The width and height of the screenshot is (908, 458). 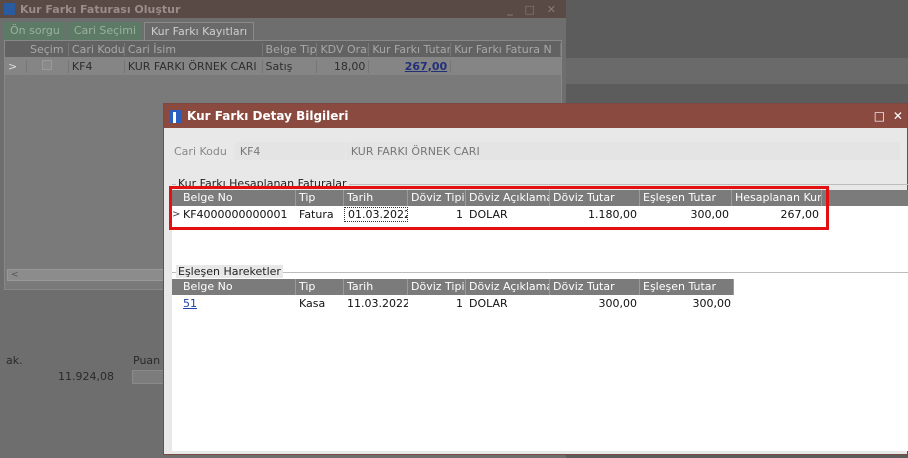 I want to click on column-header-kdv-orani: KDV Oranı, so click(x=343, y=49).